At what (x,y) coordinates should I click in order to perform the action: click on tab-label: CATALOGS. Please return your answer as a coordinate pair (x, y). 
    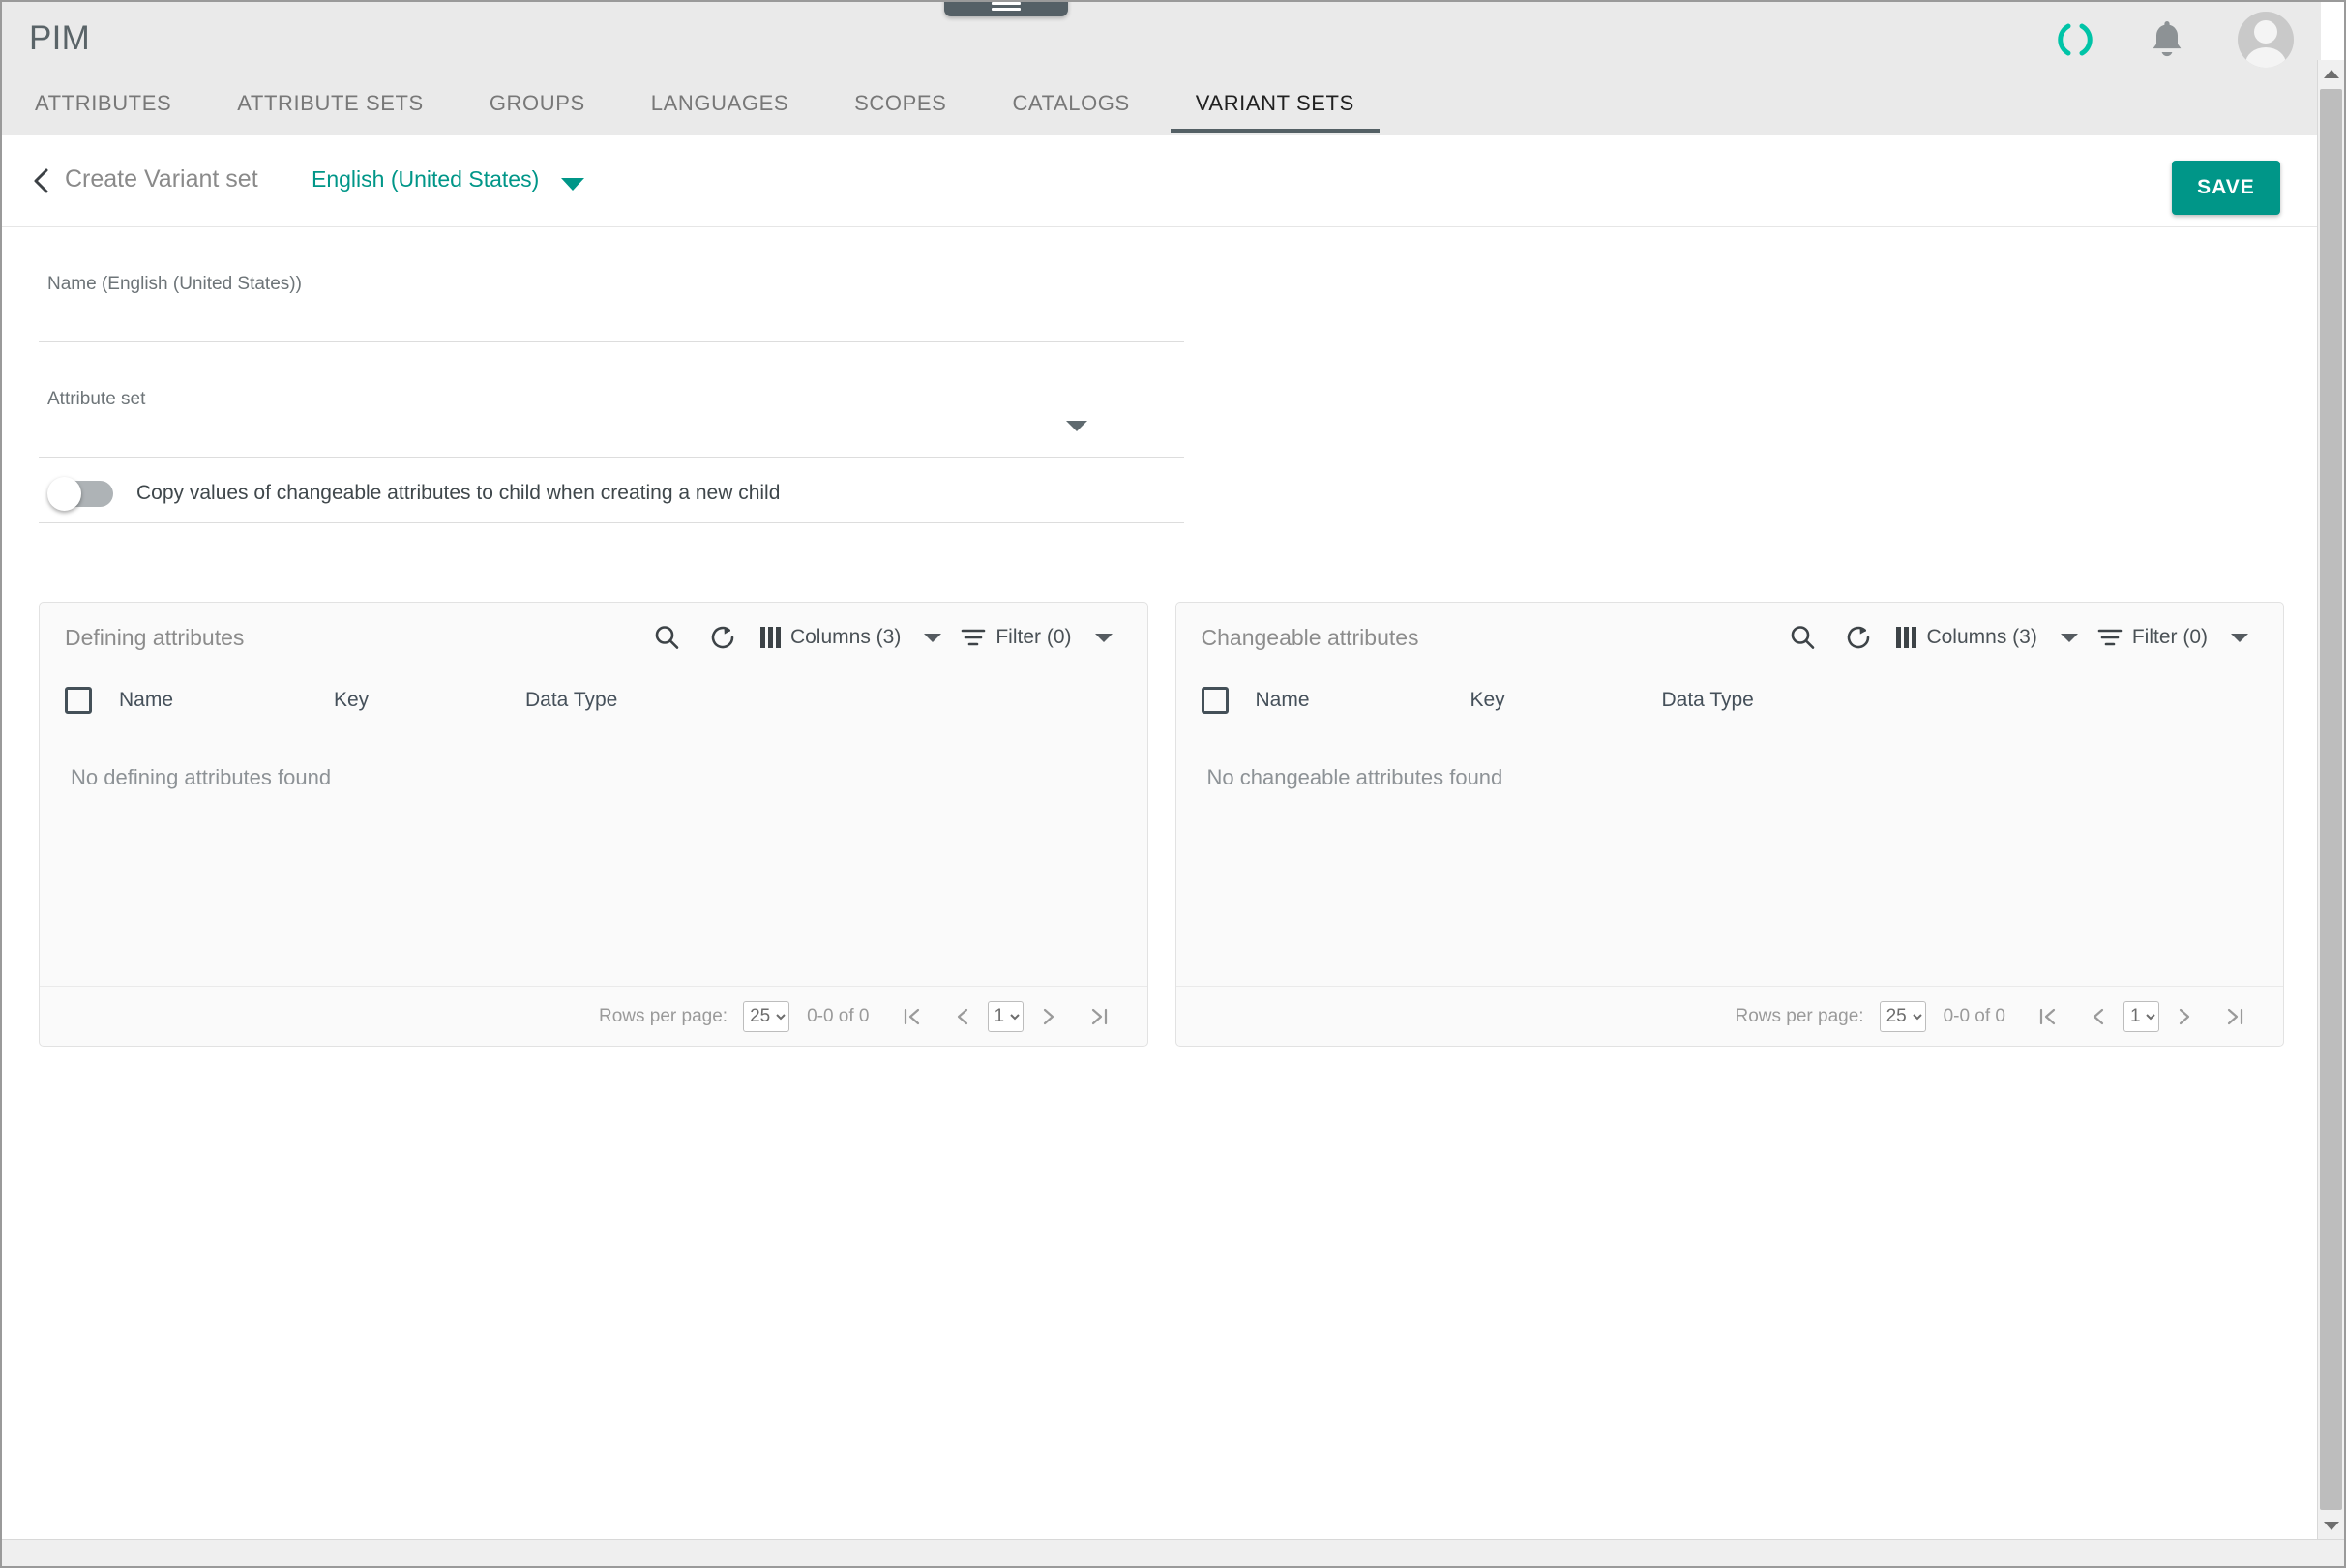
    Looking at the image, I should click on (1071, 103).